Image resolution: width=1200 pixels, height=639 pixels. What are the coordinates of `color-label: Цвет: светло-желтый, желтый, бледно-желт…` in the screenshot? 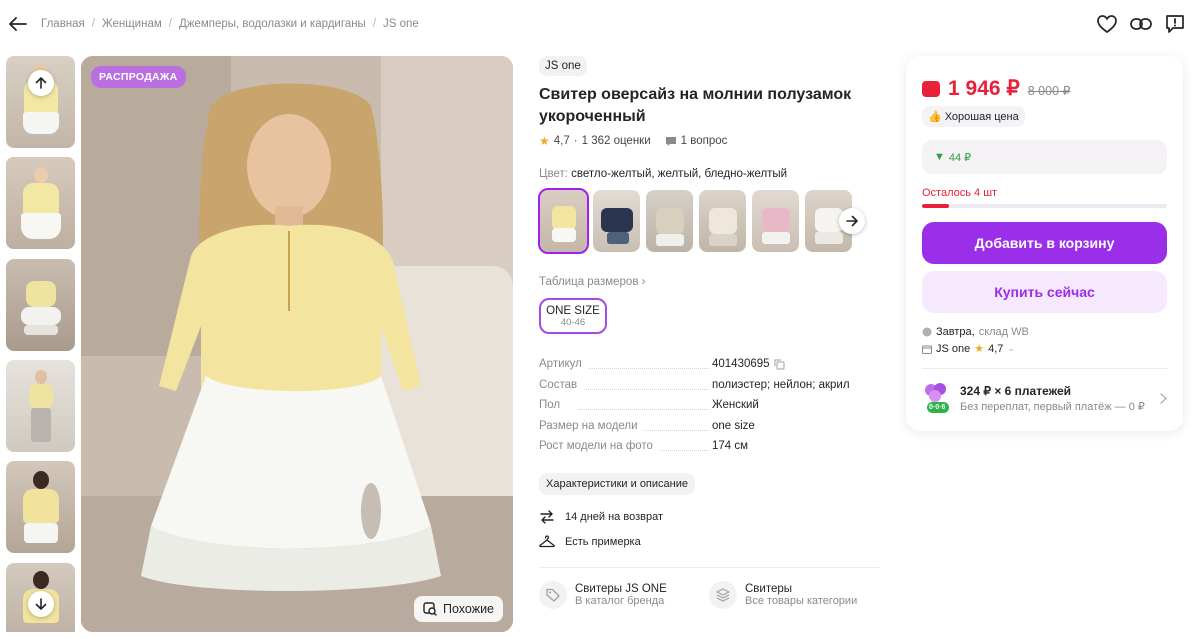 It's located at (663, 174).